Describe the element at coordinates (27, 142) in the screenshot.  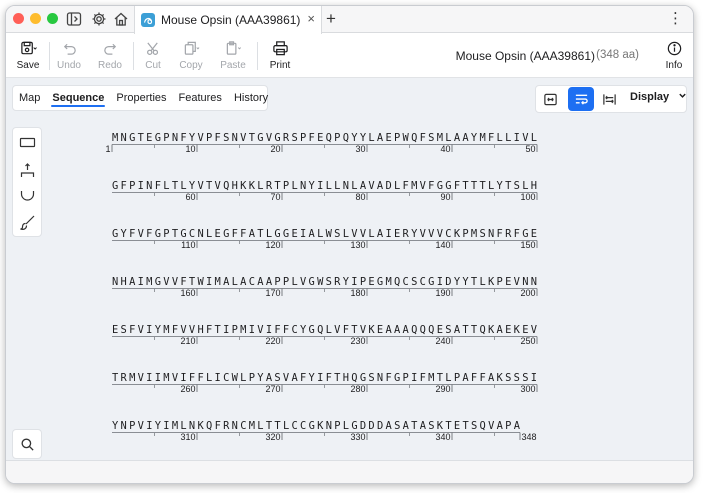
I see `rectangle-select-icon` at that location.